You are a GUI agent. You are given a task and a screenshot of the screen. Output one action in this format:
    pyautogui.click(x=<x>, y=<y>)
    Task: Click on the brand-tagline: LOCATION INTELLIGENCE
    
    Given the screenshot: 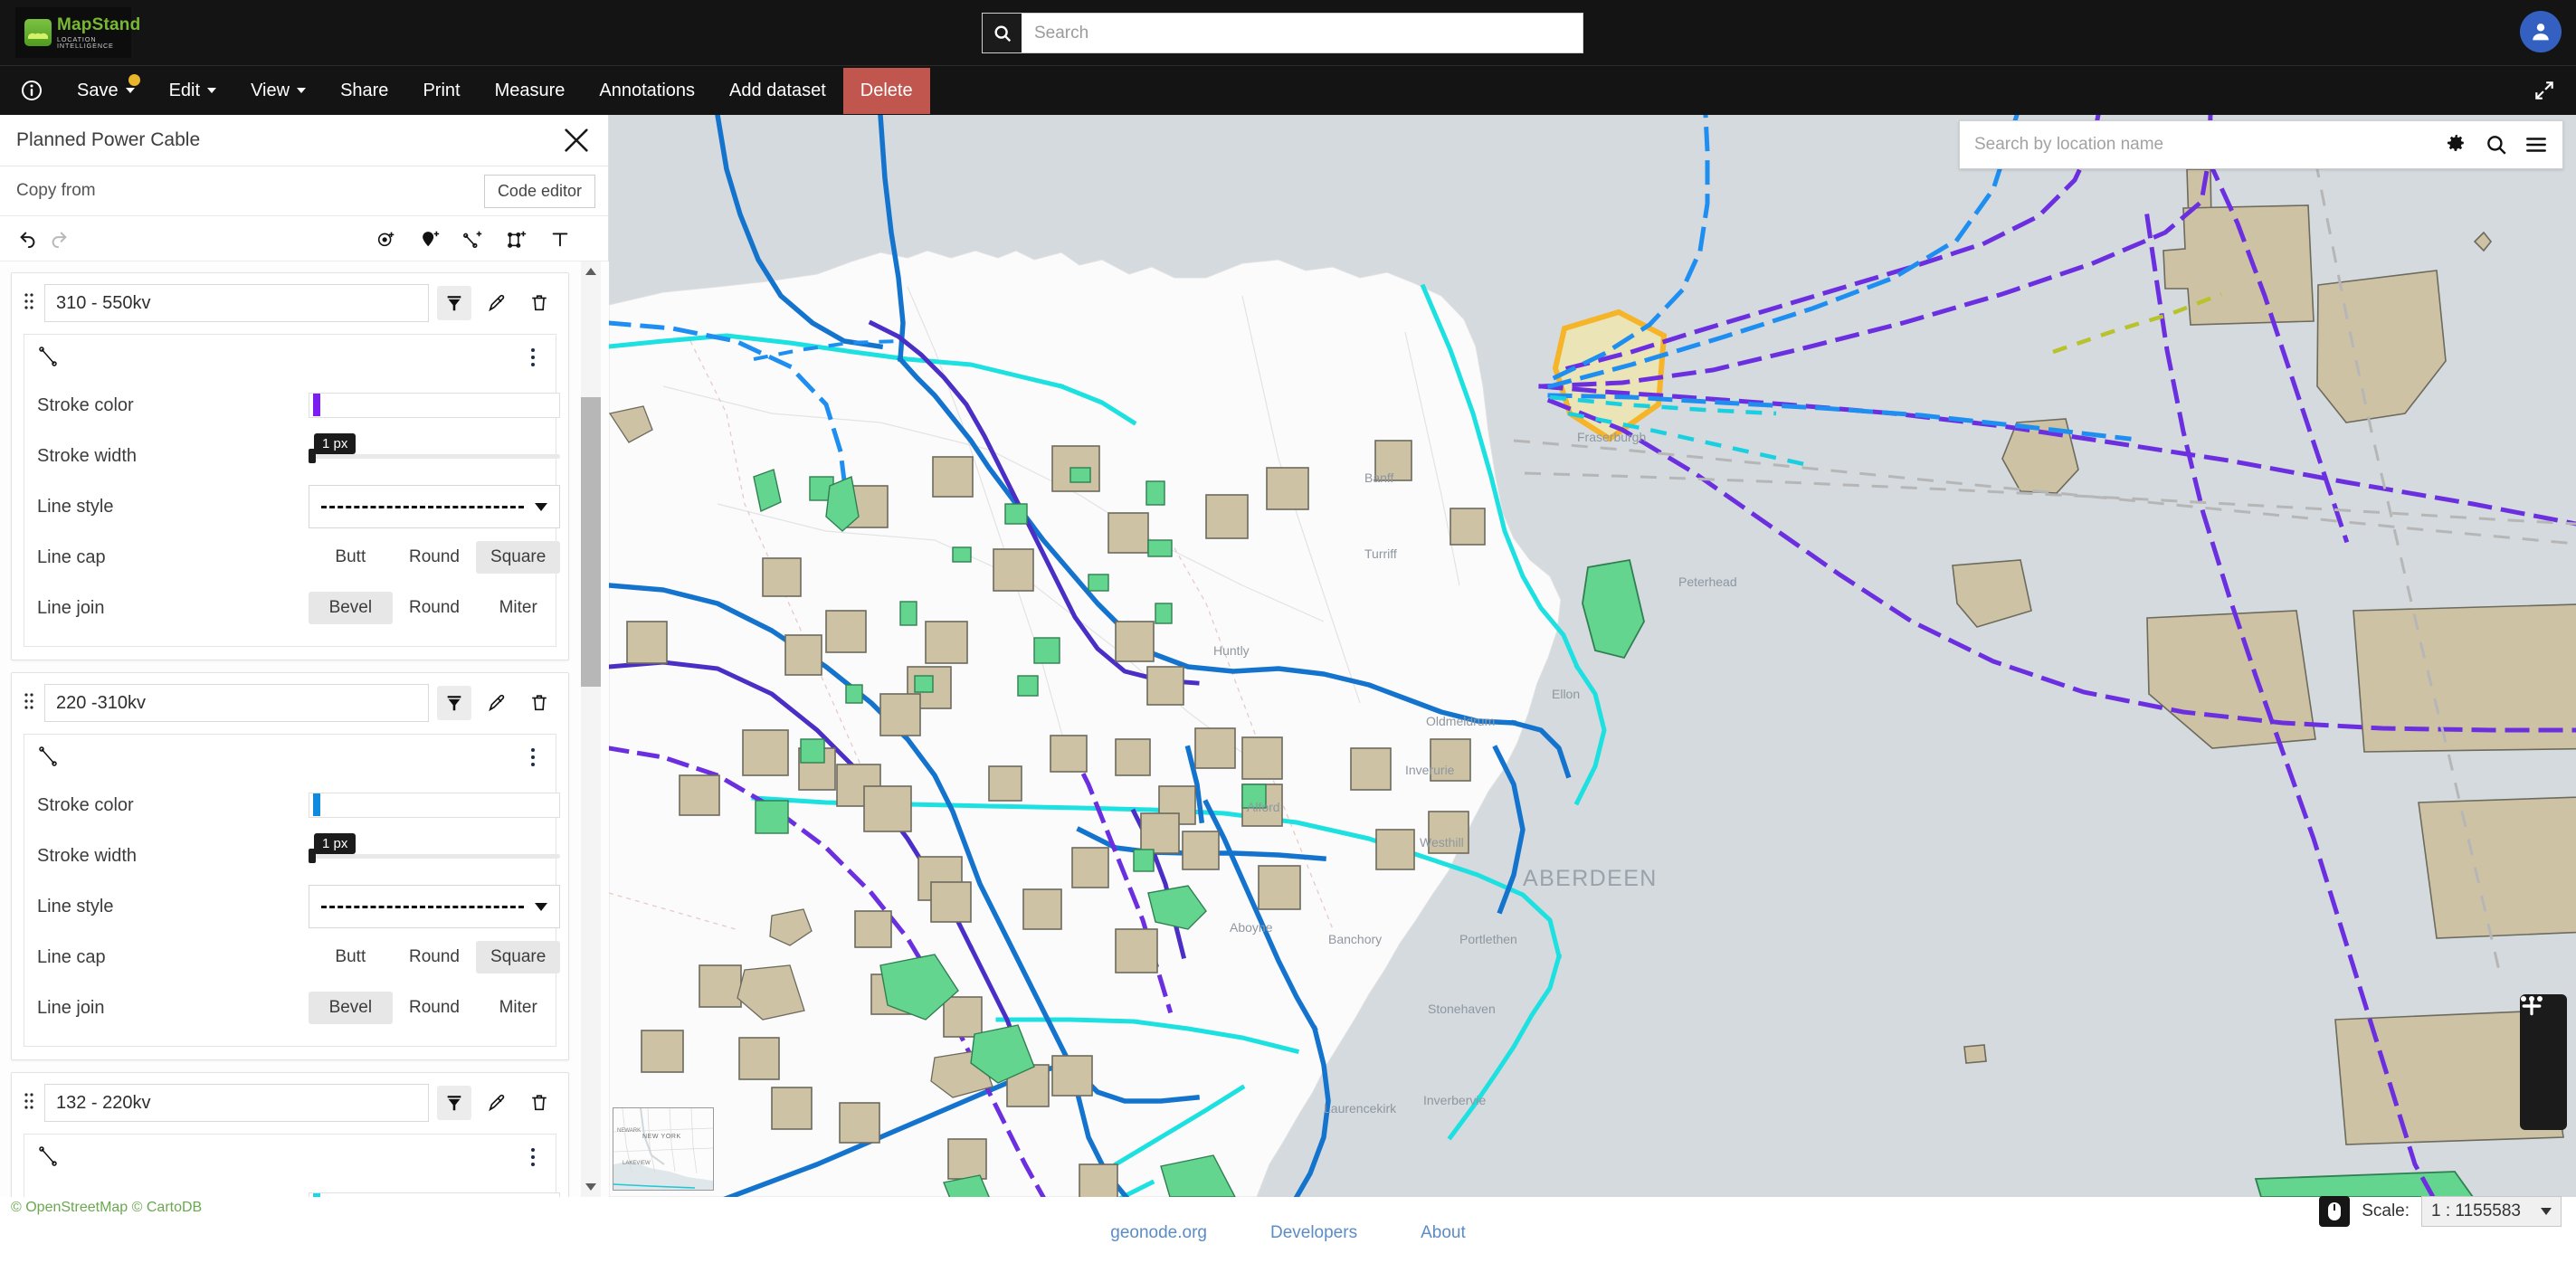 What is the action you would take?
    pyautogui.click(x=85, y=42)
    